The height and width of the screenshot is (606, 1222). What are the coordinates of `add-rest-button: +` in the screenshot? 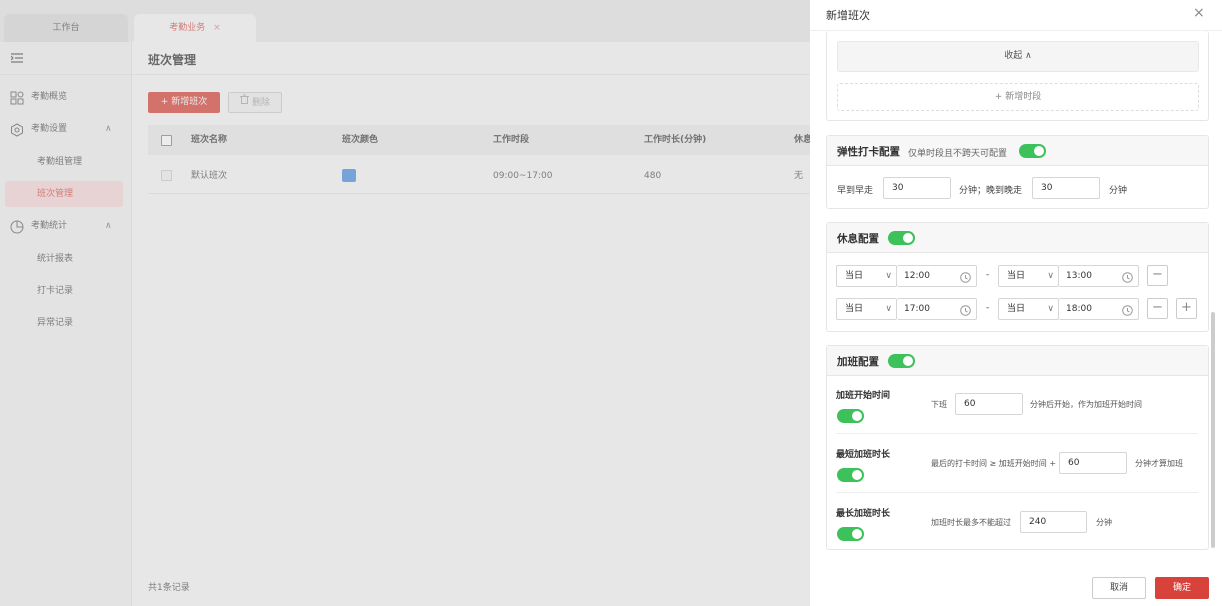 It's located at (1186, 308).